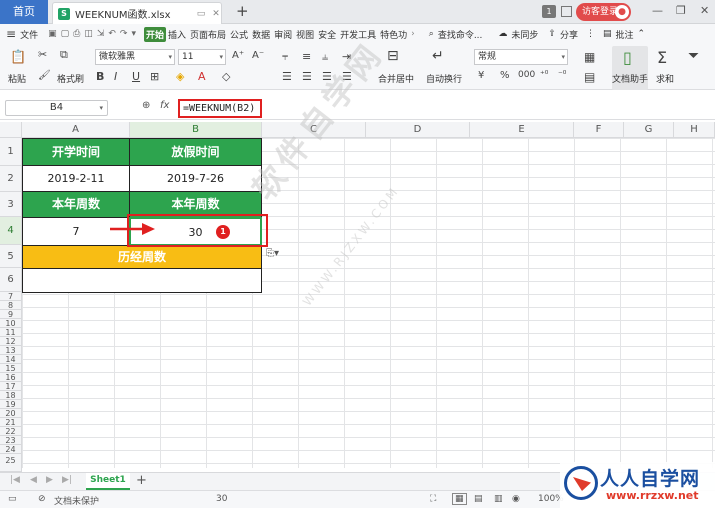 The height and width of the screenshot is (508, 715). I want to click on cell-a6-merged, so click(142, 280).